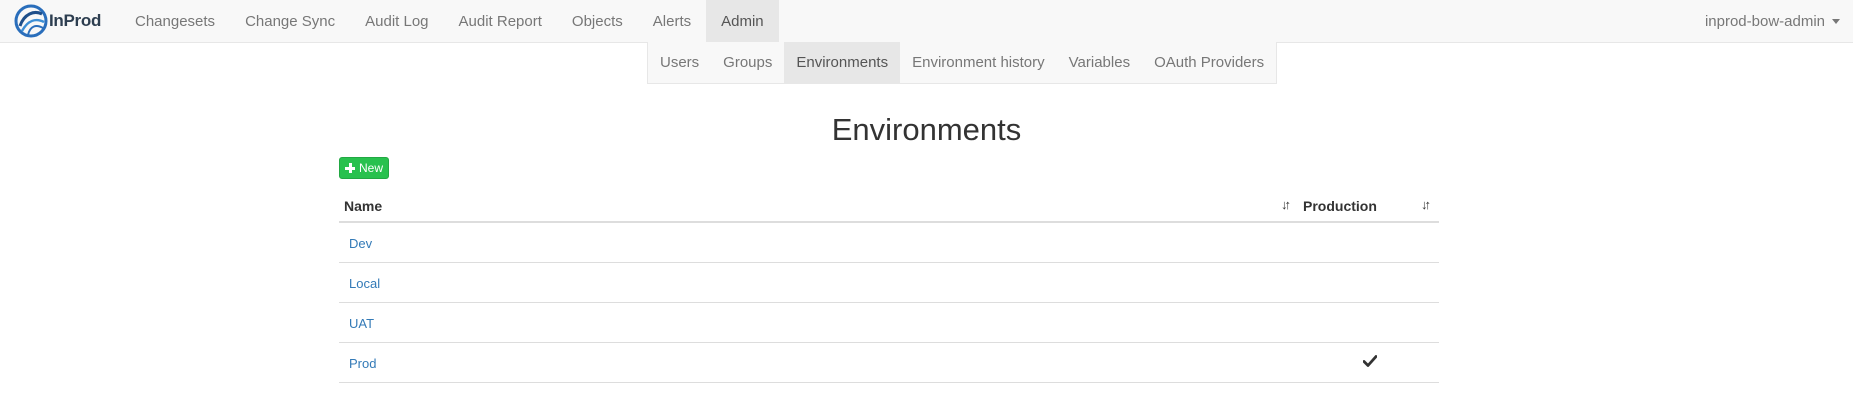 The width and height of the screenshot is (1853, 413). Describe the element at coordinates (500, 21) in the screenshot. I see `nav-item-audit-report: Audit Report` at that location.